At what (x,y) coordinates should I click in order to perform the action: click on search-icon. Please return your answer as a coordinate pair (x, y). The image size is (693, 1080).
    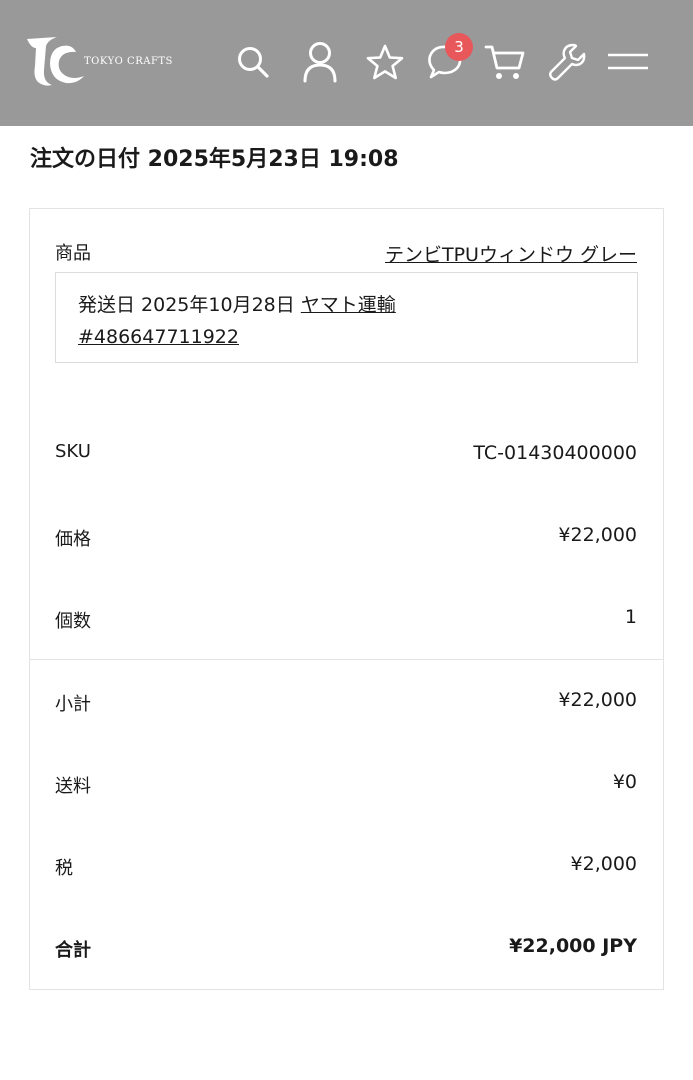
    Looking at the image, I should click on (253, 62).